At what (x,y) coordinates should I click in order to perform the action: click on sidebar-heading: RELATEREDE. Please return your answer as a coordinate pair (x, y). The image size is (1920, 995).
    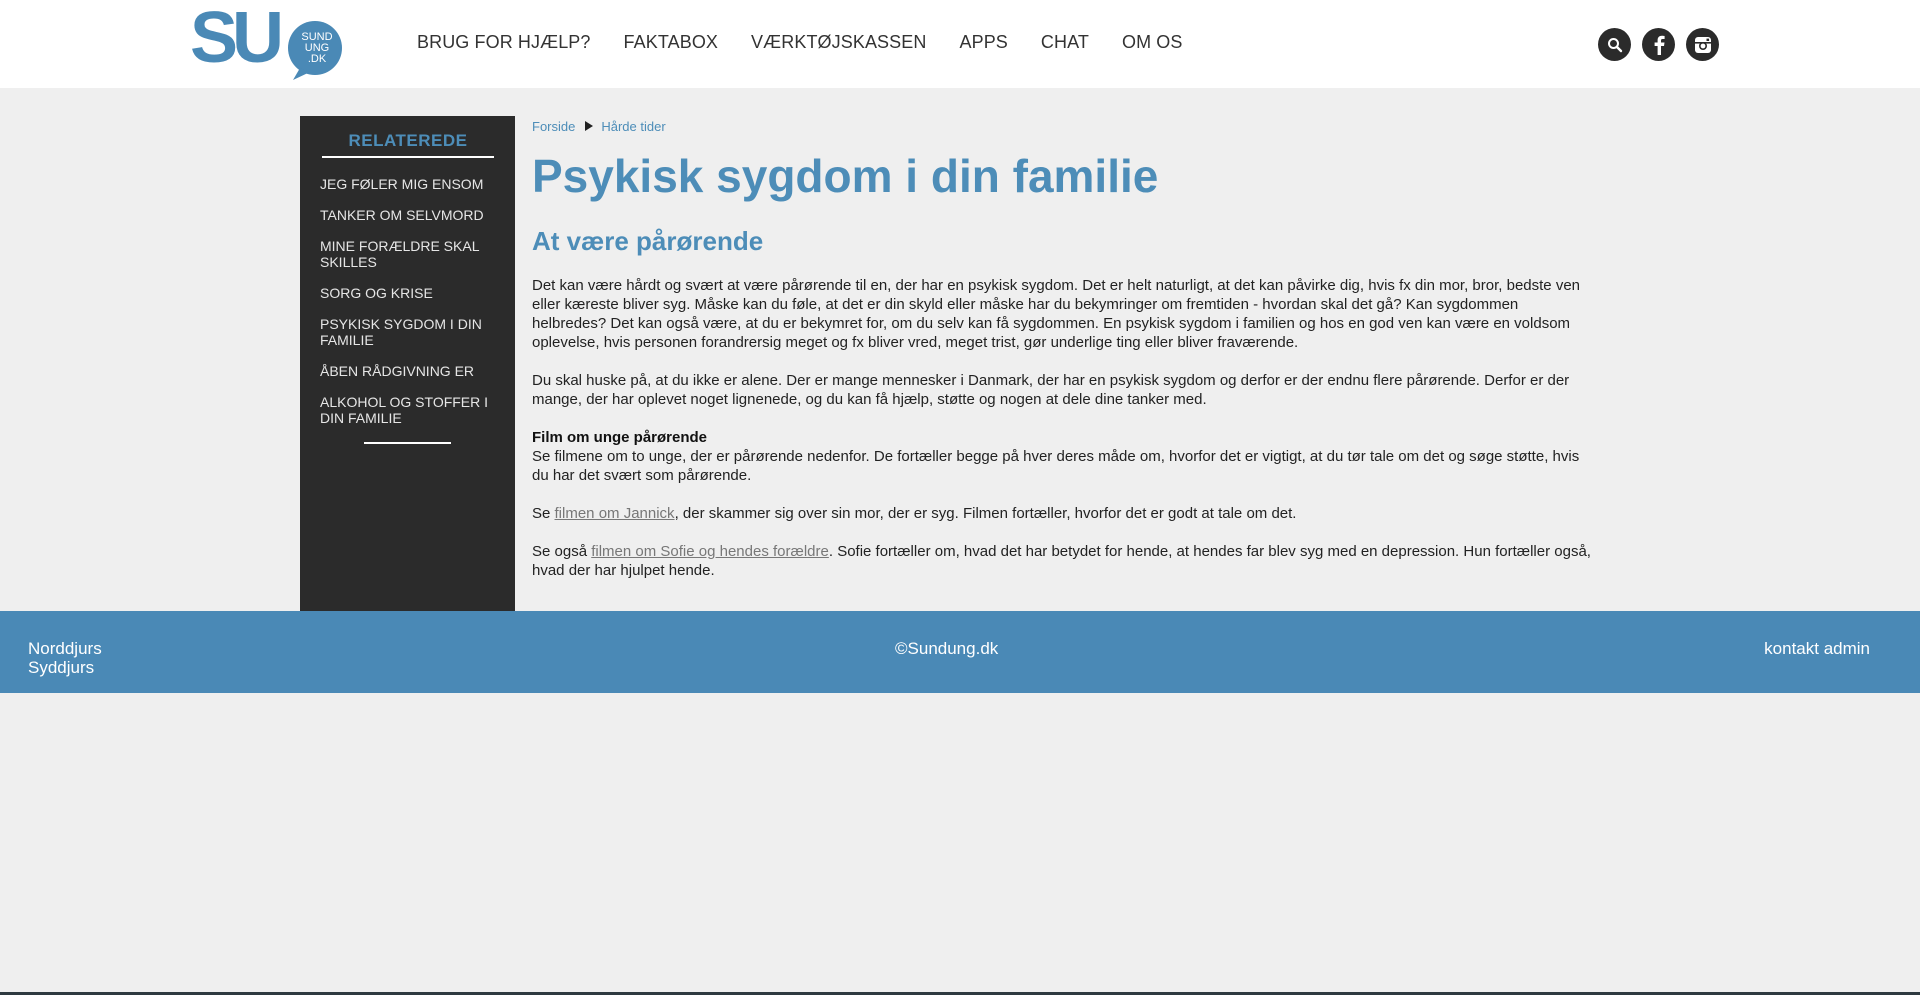
    Looking at the image, I should click on (408, 140).